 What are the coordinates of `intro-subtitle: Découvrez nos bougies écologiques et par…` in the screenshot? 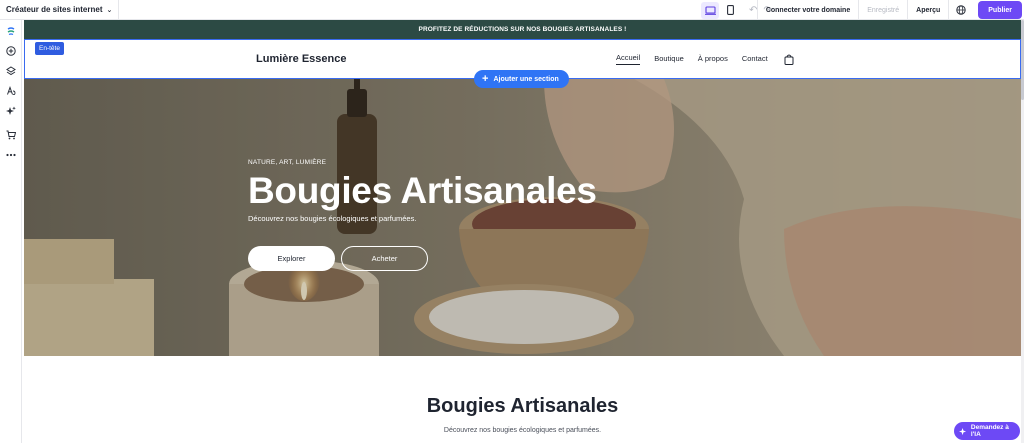 It's located at (522, 430).